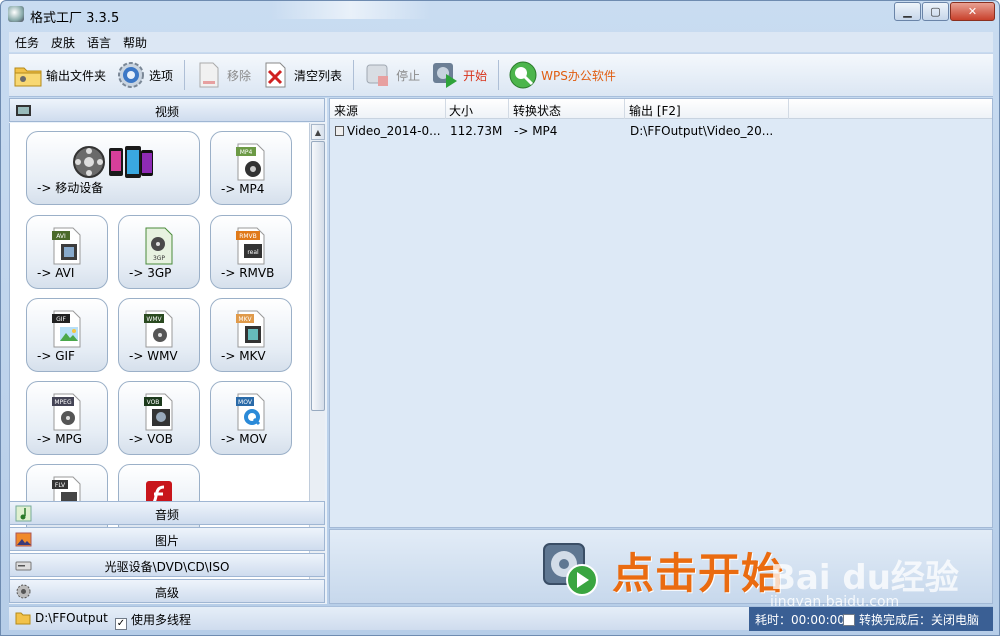  I want to click on svg-text: MKV, so click(245, 319).